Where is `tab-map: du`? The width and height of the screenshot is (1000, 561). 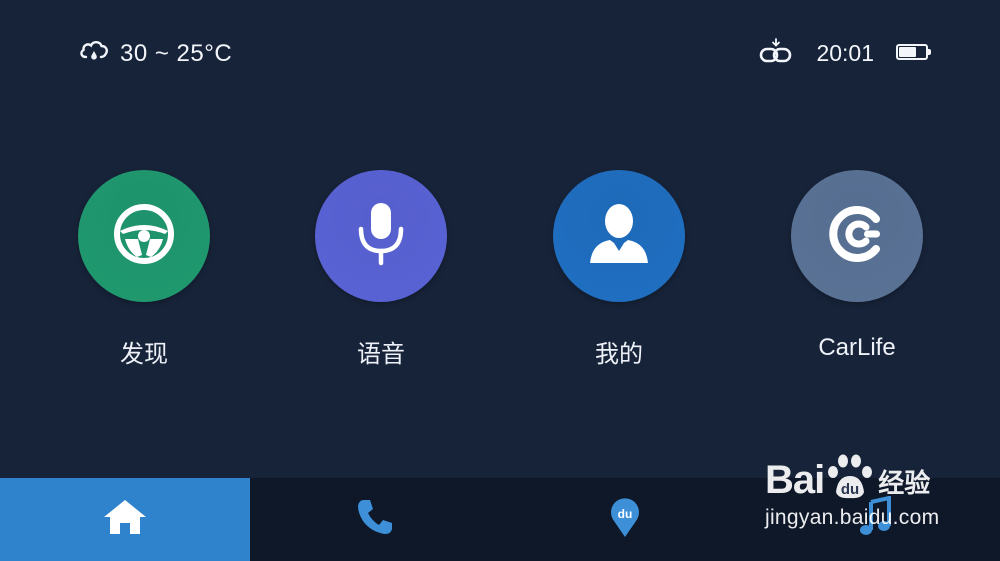
tab-map: du is located at coordinates (625, 519).